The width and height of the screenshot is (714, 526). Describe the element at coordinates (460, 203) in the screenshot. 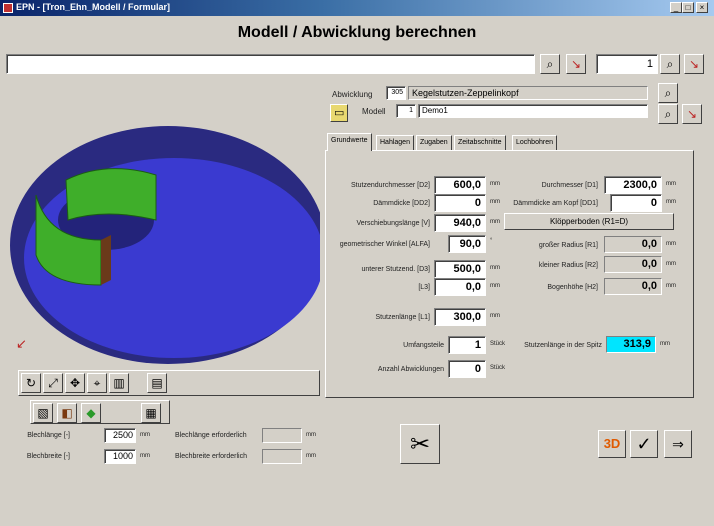

I see `daemmdicke-input: 0` at that location.